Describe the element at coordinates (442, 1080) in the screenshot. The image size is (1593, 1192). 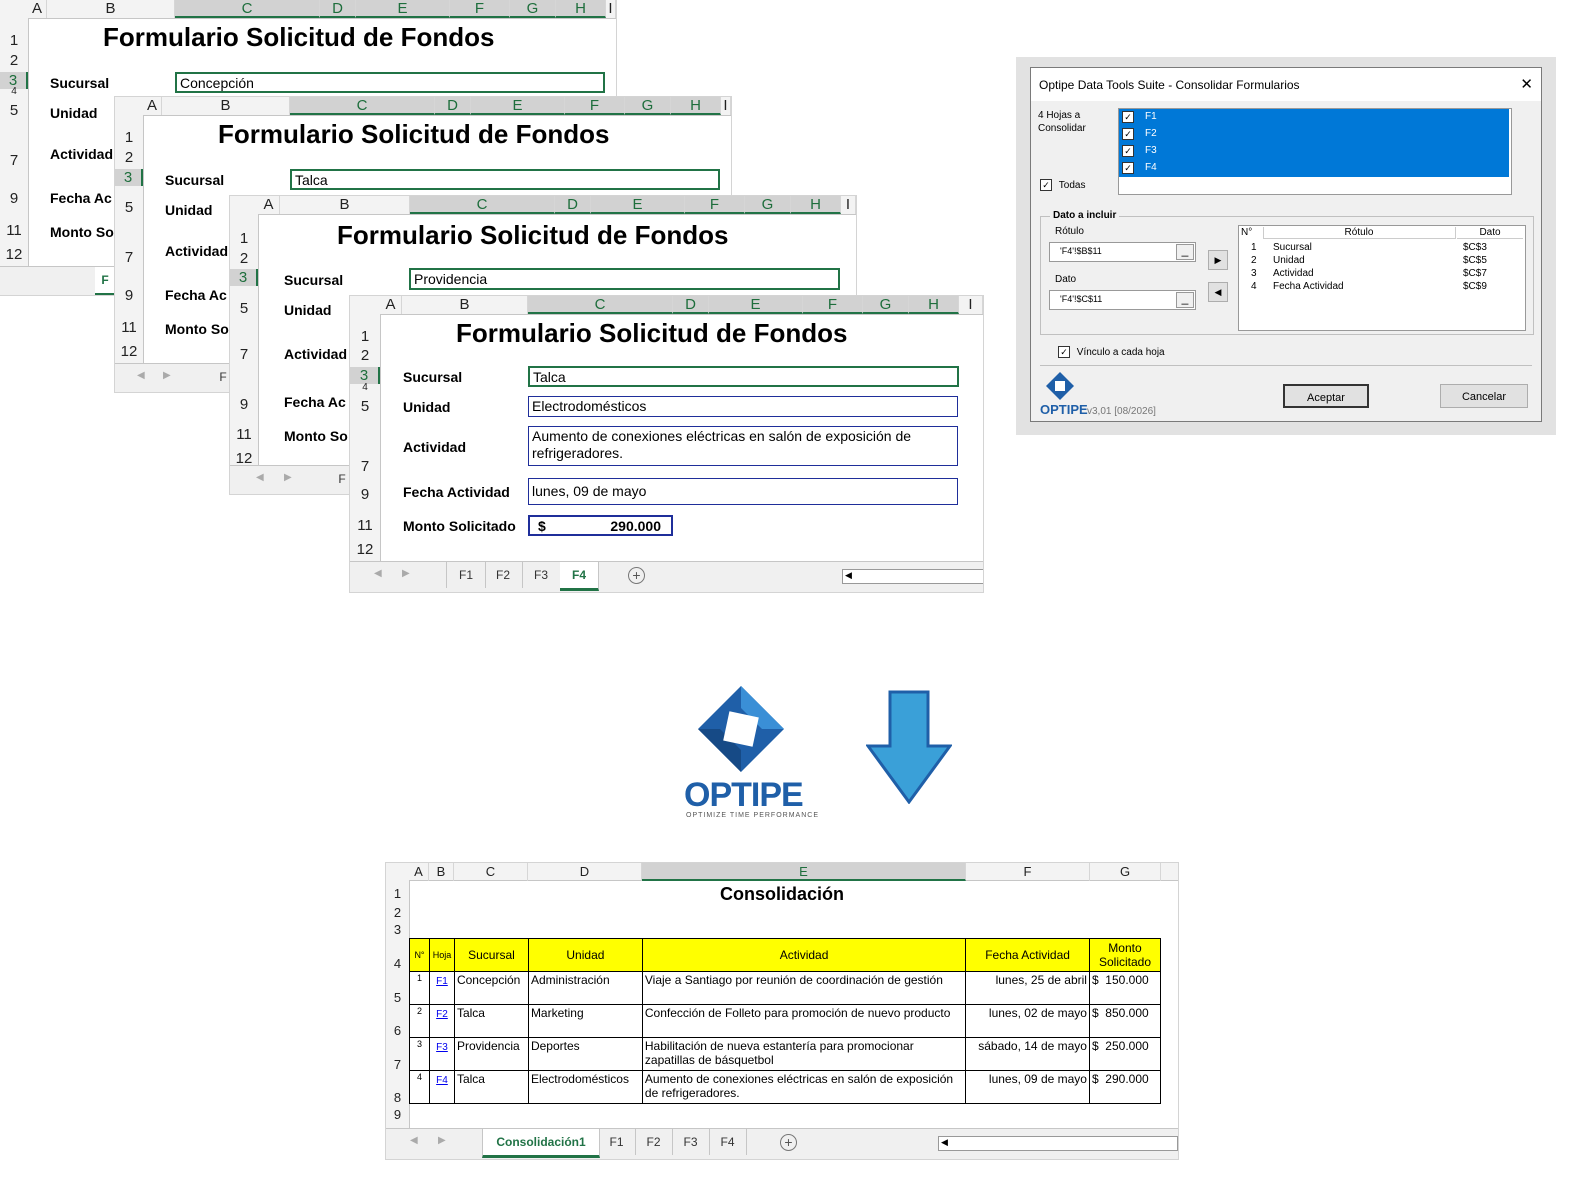
I see `sheet-link-f4: F4` at that location.